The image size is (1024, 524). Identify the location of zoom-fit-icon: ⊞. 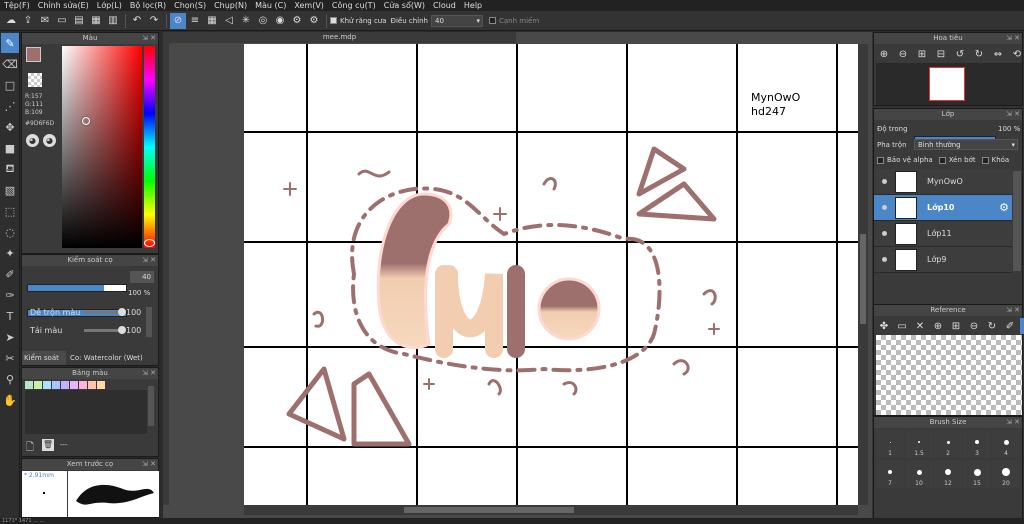
(956, 326).